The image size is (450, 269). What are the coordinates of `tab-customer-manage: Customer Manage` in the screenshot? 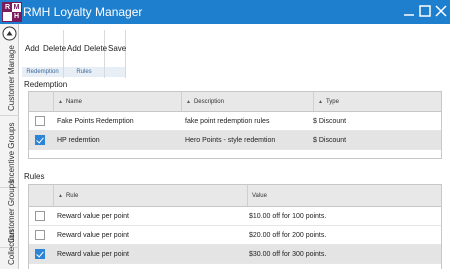 It's located at (9, 80).